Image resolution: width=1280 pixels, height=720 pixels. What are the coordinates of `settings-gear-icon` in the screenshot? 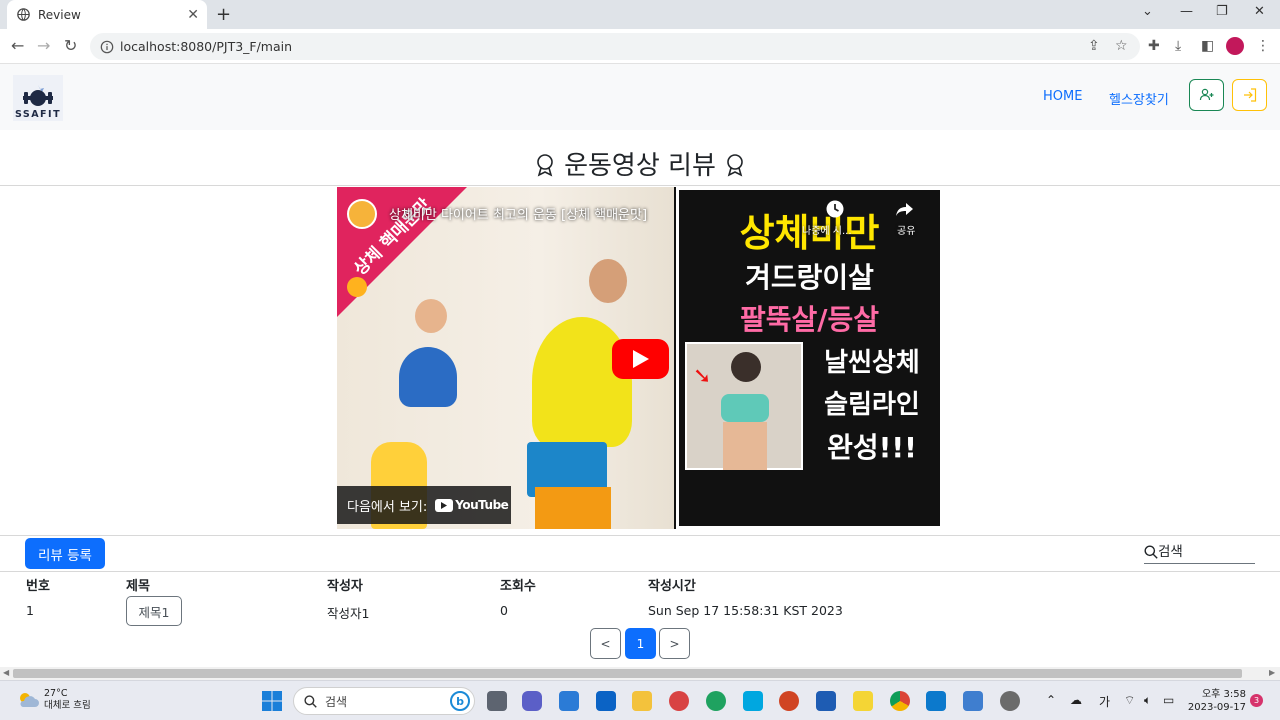 It's located at (1010, 701).